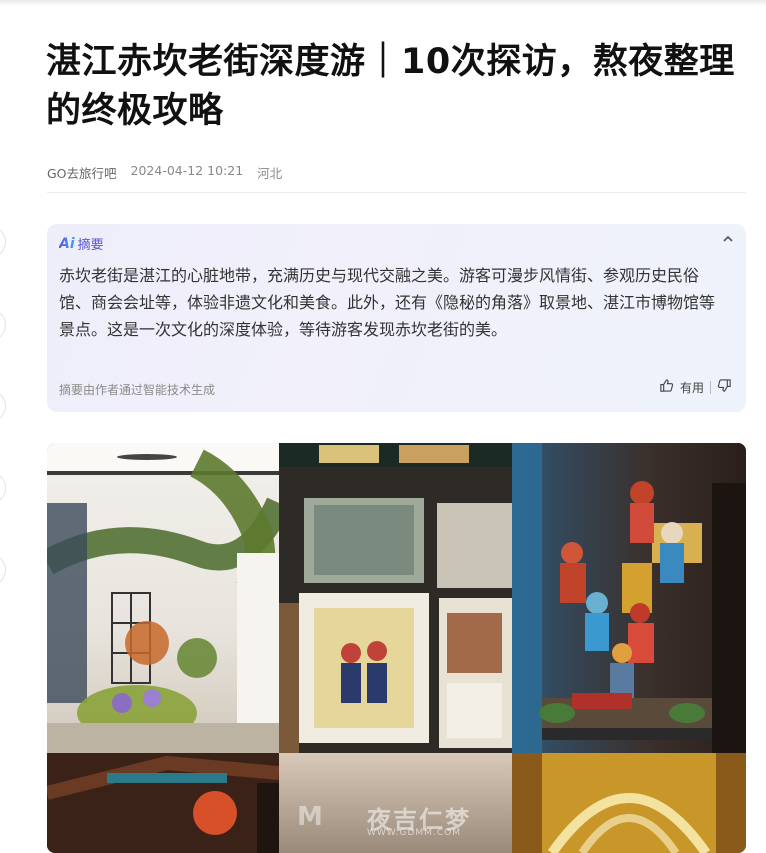  What do you see at coordinates (629, 598) in the screenshot?
I see `photo-opera-figures` at bounding box center [629, 598].